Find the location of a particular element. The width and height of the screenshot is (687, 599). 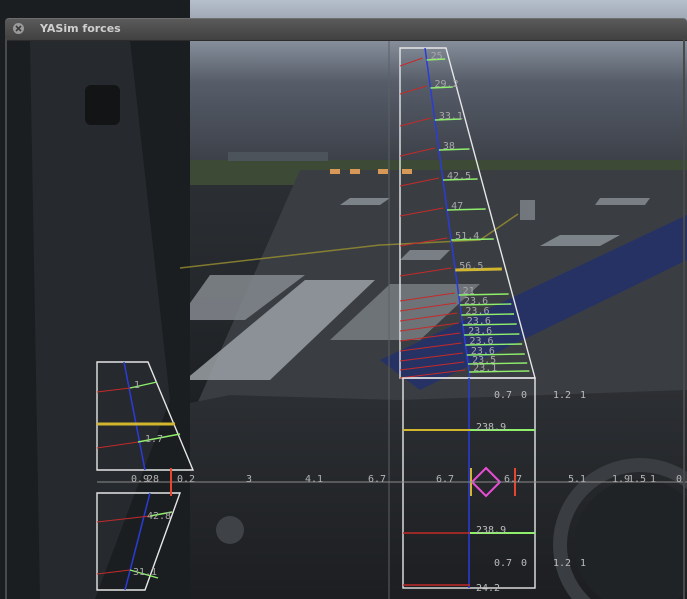

axis-tick-label: 5.1 is located at coordinates (577, 479).